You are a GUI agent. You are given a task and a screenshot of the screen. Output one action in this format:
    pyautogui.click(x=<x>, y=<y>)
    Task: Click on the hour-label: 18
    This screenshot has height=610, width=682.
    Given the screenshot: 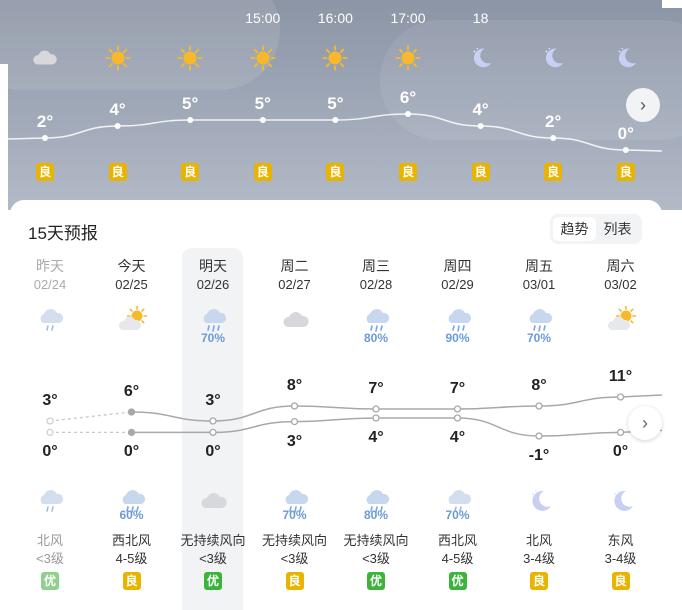 What is the action you would take?
    pyautogui.click(x=480, y=18)
    